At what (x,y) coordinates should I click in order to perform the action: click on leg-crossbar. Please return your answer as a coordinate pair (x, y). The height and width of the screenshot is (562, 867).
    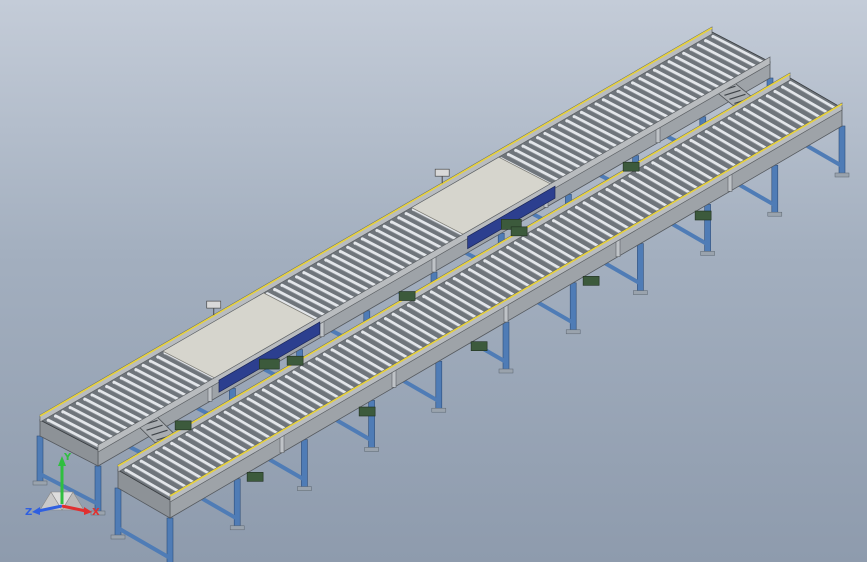
    Looking at the image, I should click on (144, 543).